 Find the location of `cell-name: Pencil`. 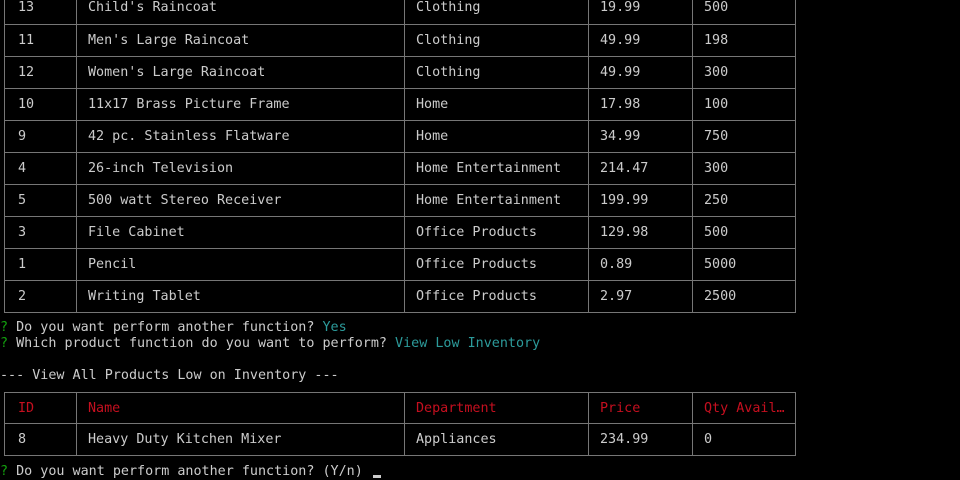

cell-name: Pencil is located at coordinates (240, 264).